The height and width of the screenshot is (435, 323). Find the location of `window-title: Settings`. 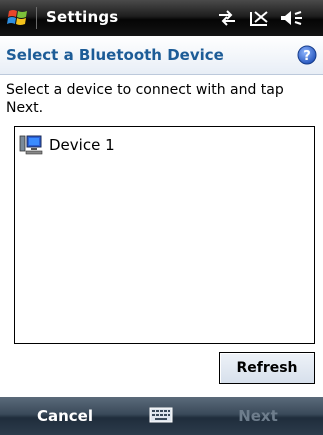

window-title: Settings is located at coordinates (82, 17).